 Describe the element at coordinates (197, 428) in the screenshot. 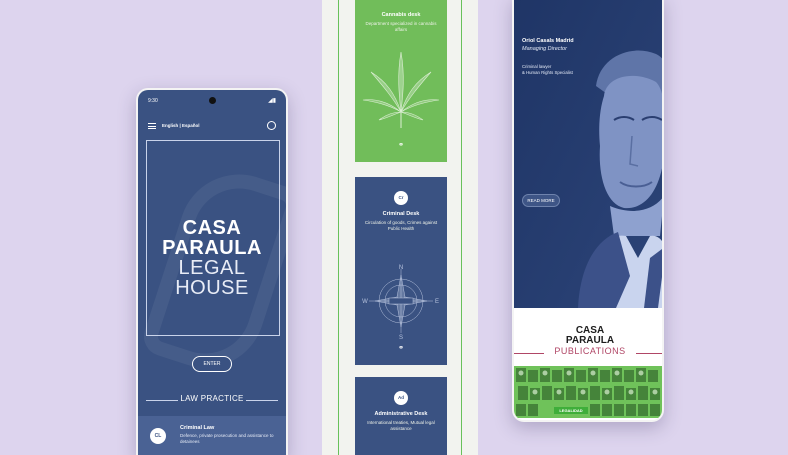

I see `practice-title: Criminal Law` at that location.